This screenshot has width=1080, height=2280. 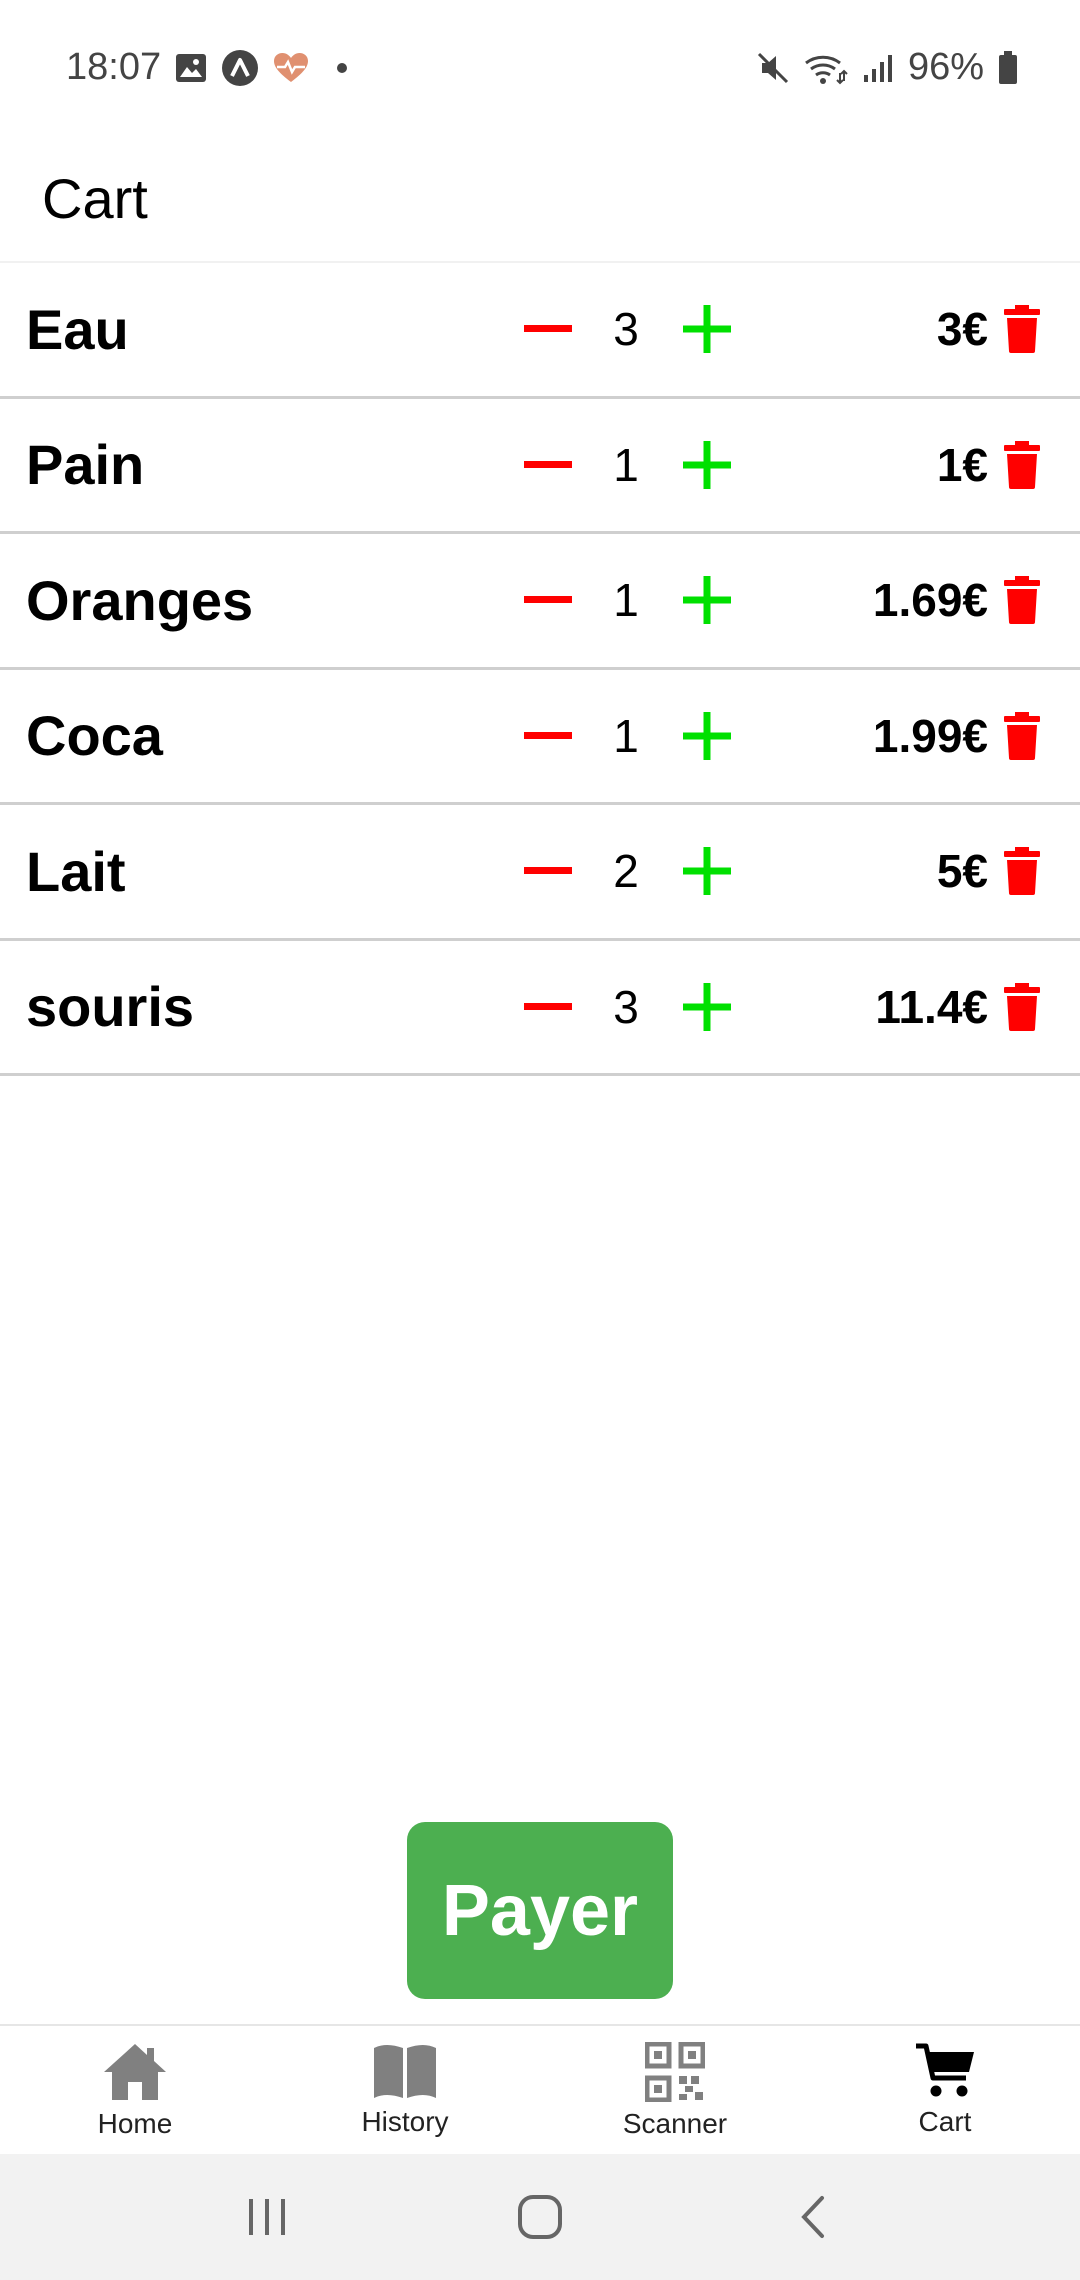 I want to click on tab-label: Scanner, so click(x=675, y=2123).